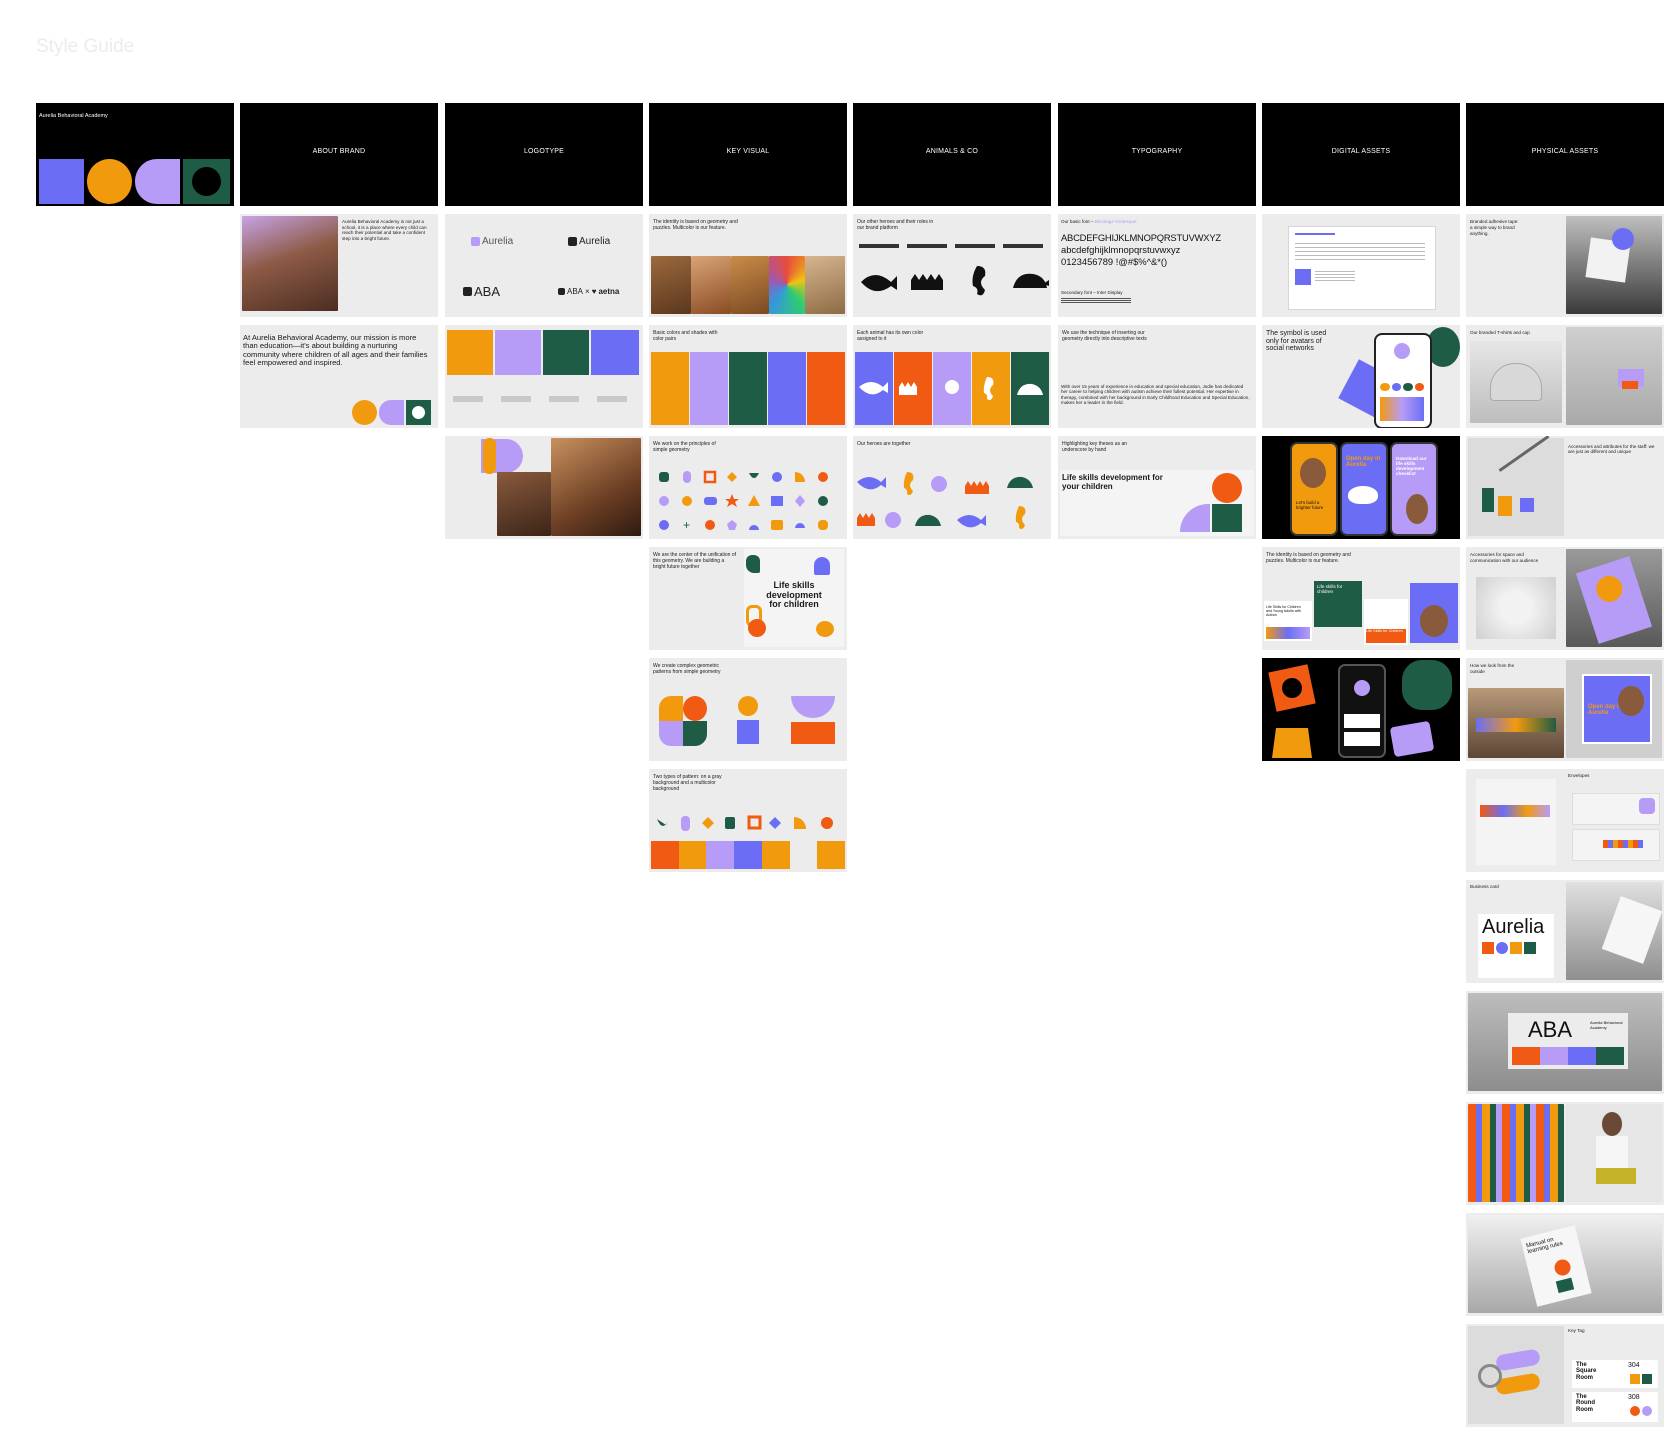 The image size is (1680, 1440). What do you see at coordinates (1361, 154) in the screenshot?
I see `board-digital-title: DIGITAL ASSETS` at bounding box center [1361, 154].